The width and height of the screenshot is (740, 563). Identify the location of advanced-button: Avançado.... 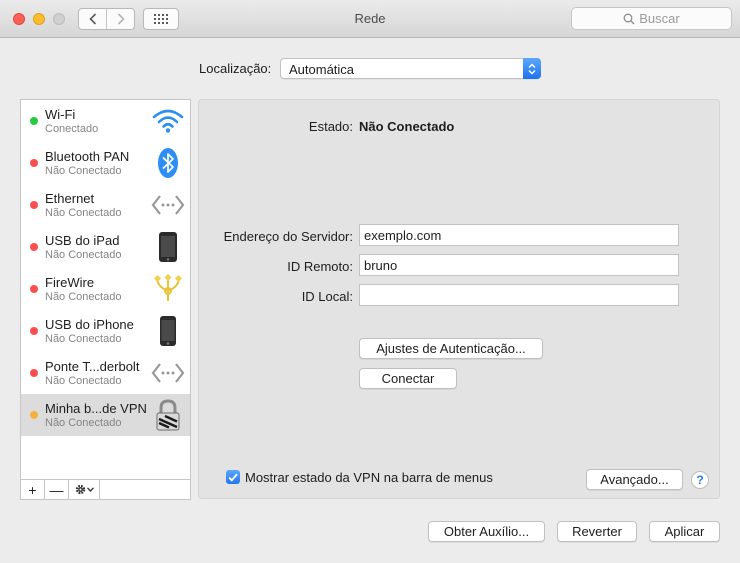
(634, 479).